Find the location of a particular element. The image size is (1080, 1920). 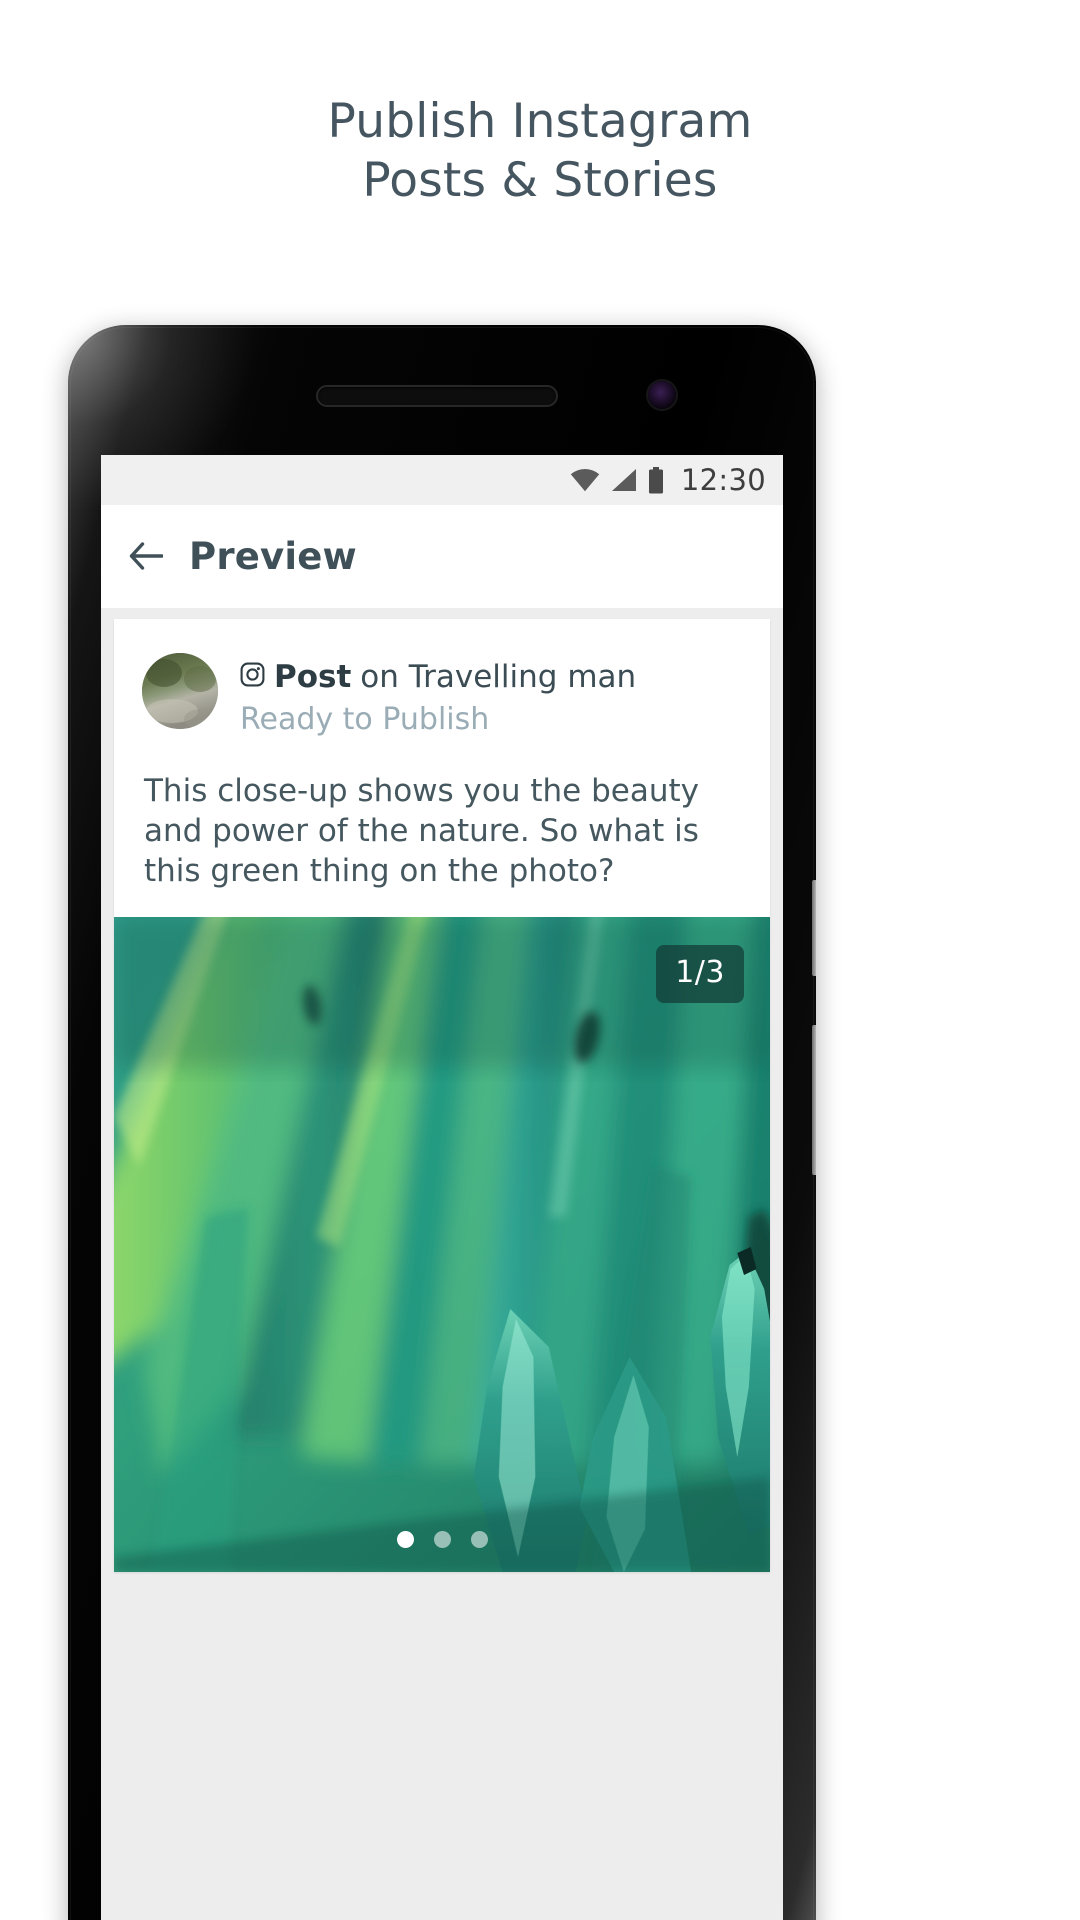

volume-button is located at coordinates (814, 1100).